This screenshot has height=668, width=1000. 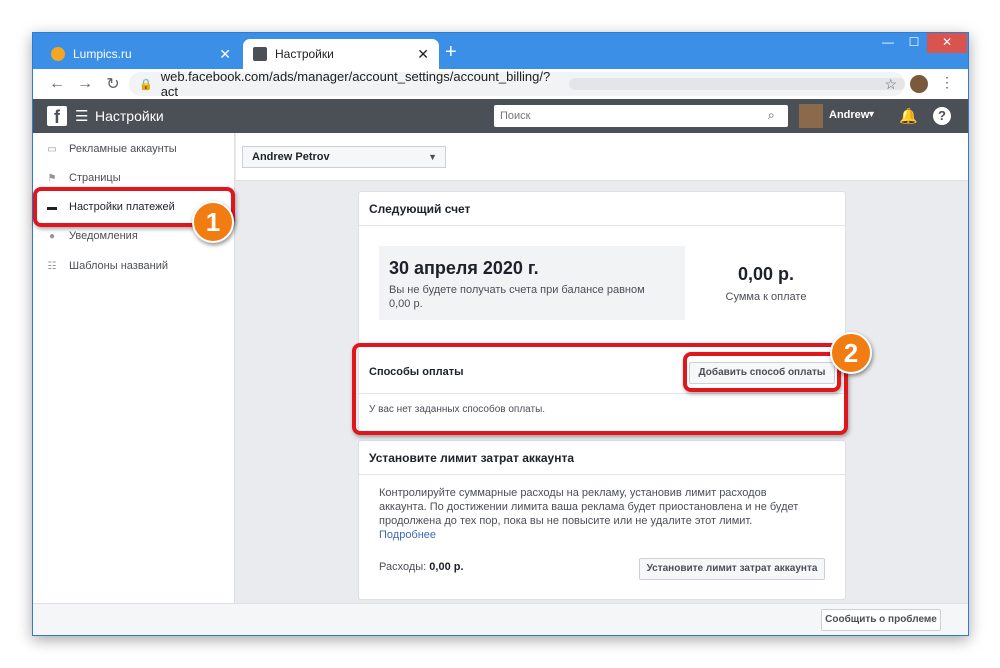 What do you see at coordinates (141, 54) in the screenshot?
I see `tab-lumpics: Lumpics.ru ✕` at bounding box center [141, 54].